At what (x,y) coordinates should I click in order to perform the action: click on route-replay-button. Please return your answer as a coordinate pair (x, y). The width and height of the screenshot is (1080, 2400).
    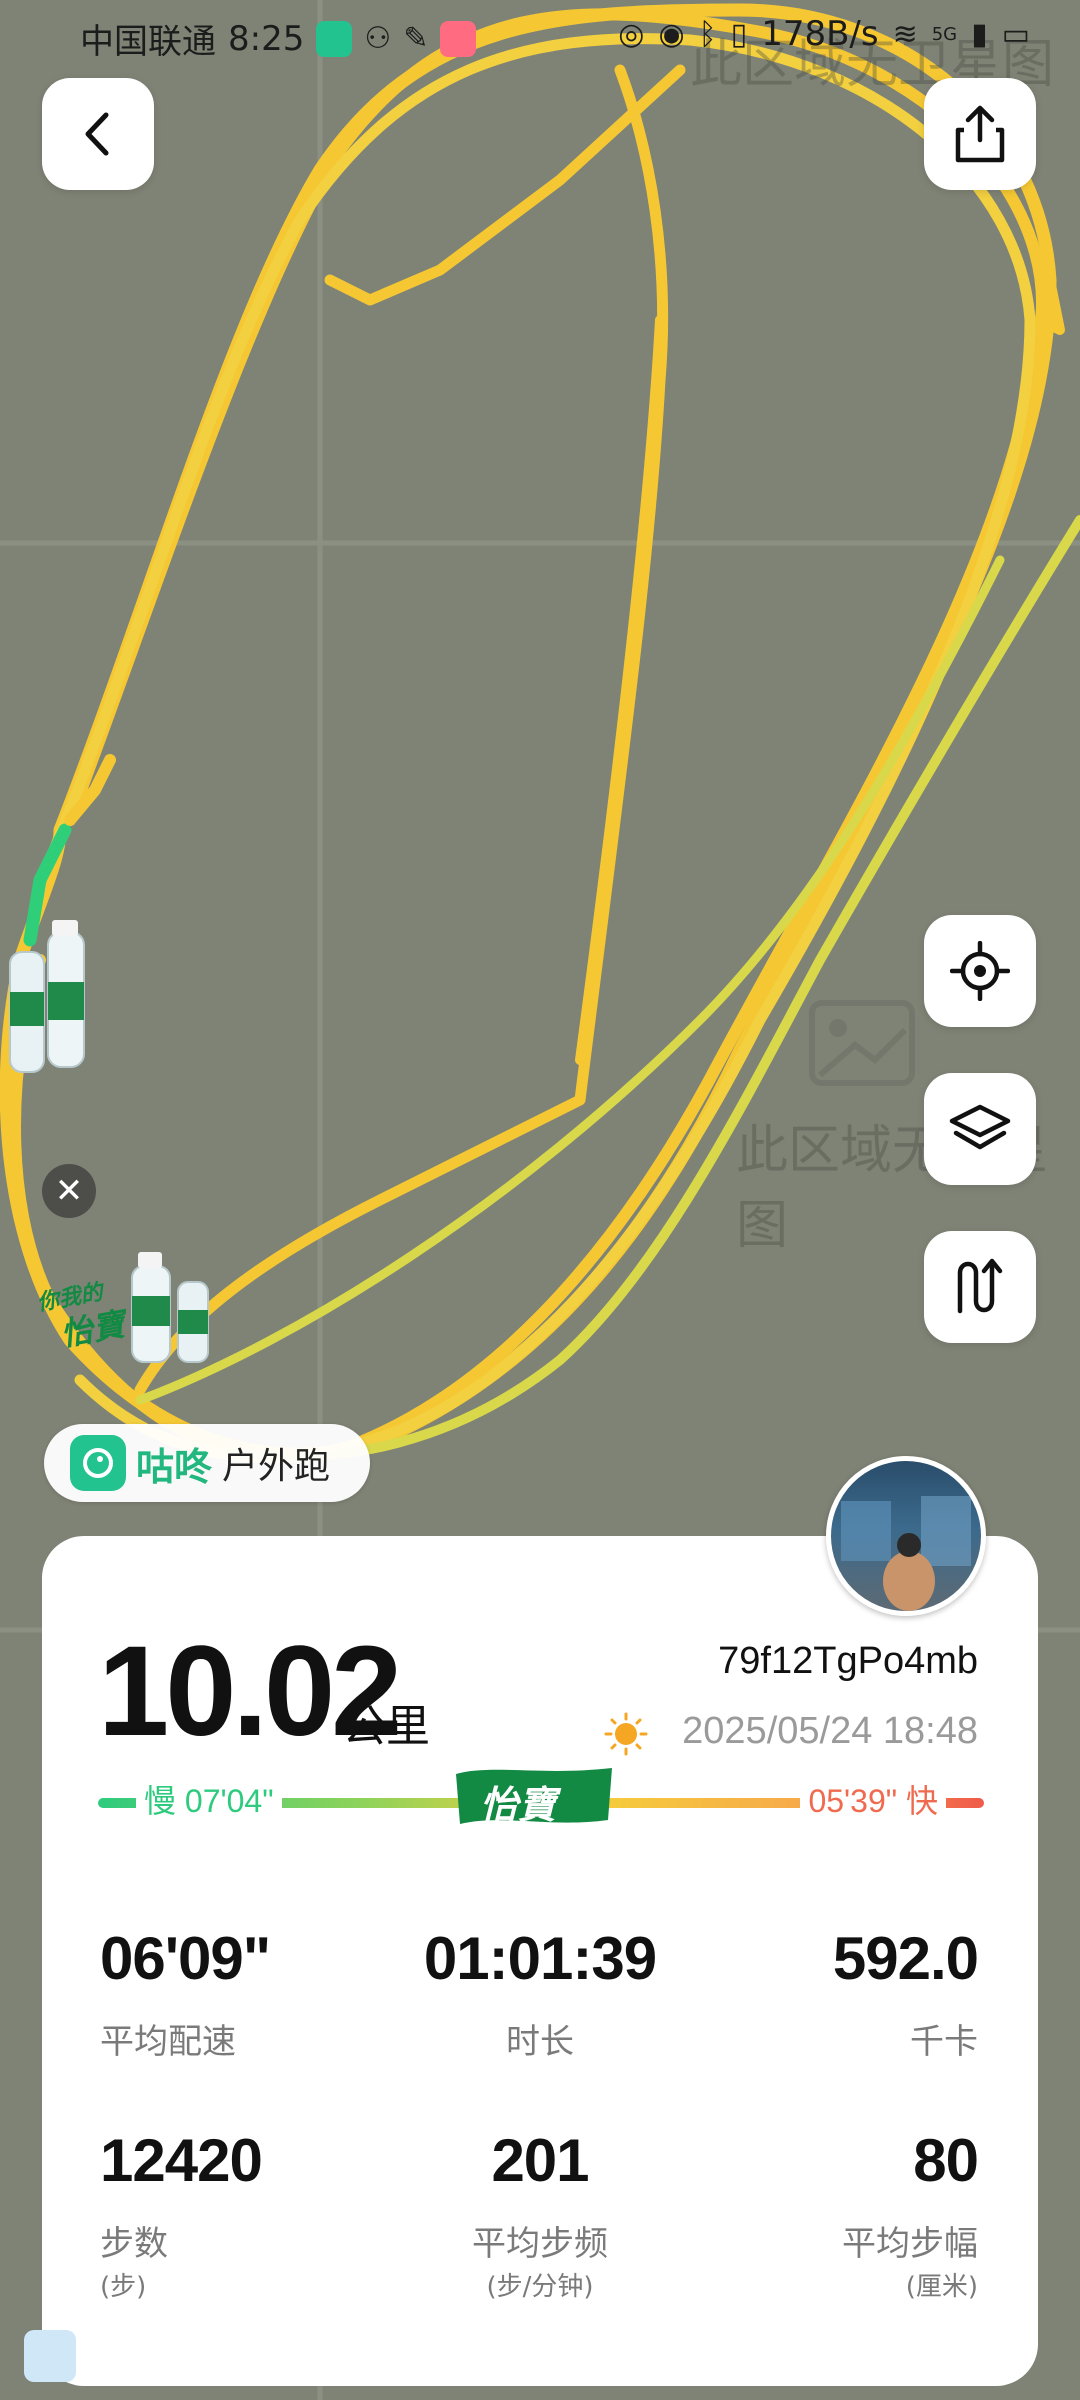
    Looking at the image, I should click on (980, 1287).